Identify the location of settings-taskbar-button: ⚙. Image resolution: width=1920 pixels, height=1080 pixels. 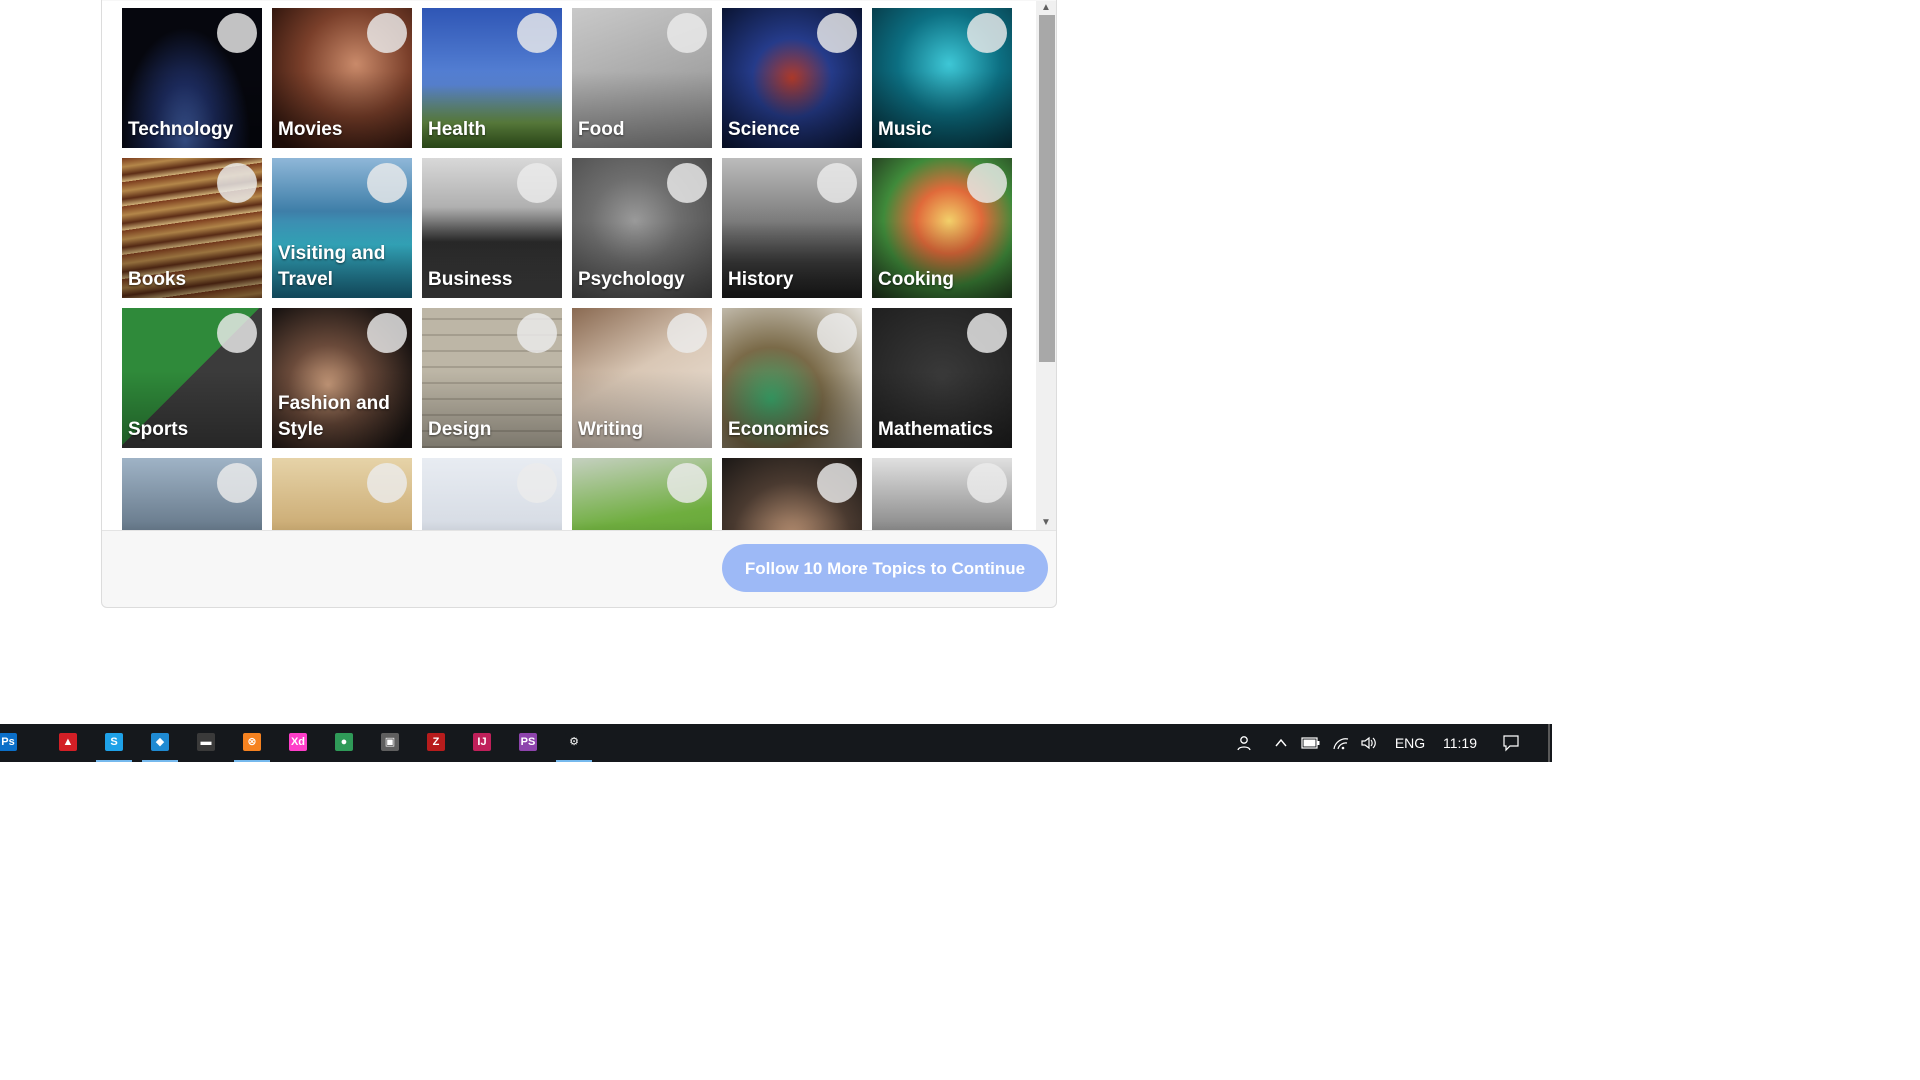
(574, 743).